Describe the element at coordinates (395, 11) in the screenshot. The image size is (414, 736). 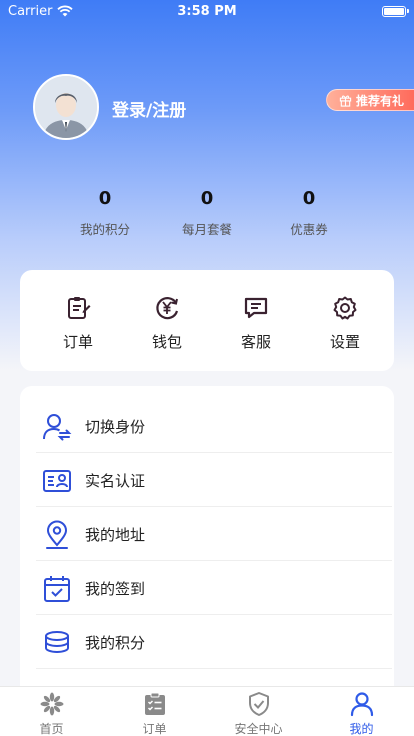
I see `battery-icon` at that location.